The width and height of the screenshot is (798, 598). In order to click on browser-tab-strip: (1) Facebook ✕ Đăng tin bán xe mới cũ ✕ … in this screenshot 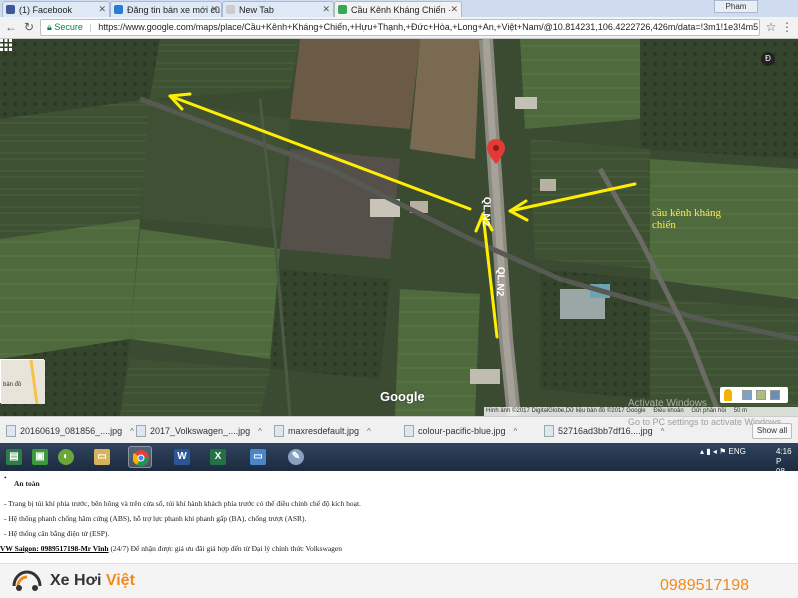, I will do `click(399, 8)`.